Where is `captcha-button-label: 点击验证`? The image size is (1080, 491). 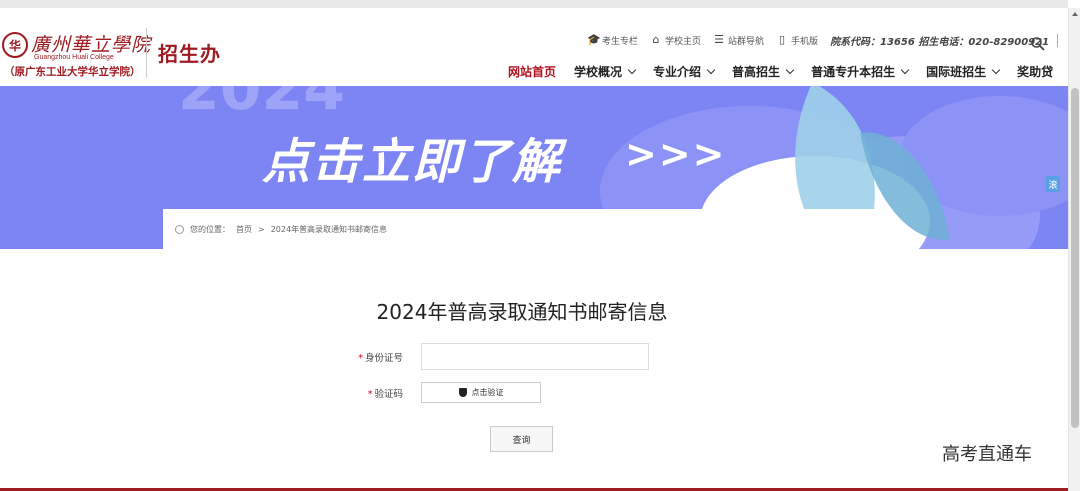 captcha-button-label: 点击验证 is located at coordinates (487, 392).